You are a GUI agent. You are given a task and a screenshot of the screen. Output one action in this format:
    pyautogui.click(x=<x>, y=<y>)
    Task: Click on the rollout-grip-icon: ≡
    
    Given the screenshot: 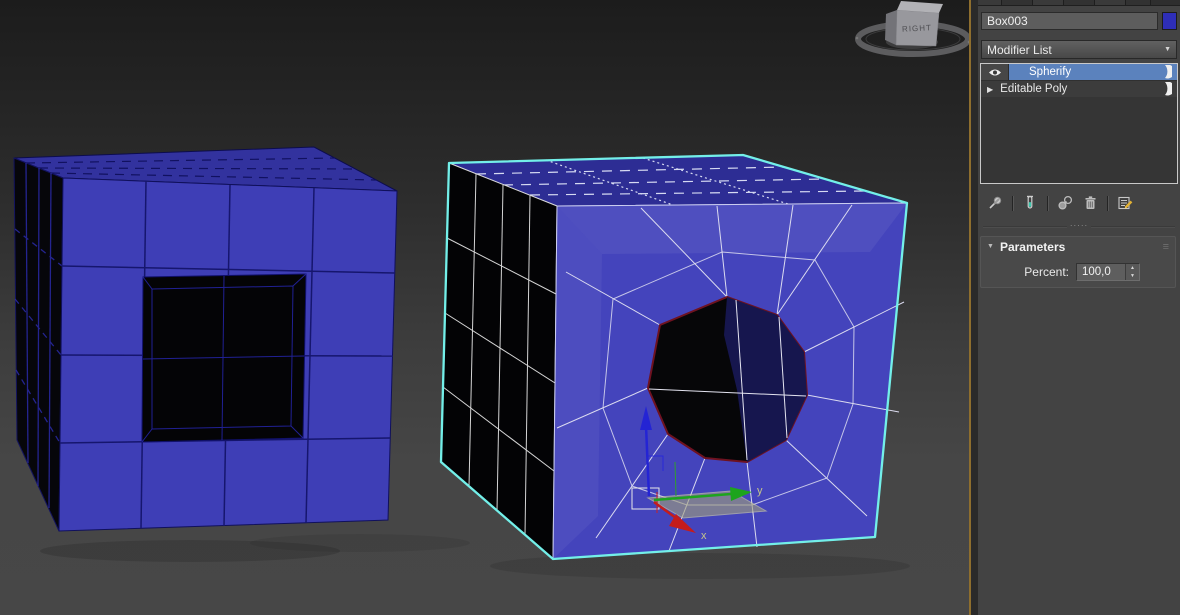 What is the action you would take?
    pyautogui.click(x=1166, y=247)
    